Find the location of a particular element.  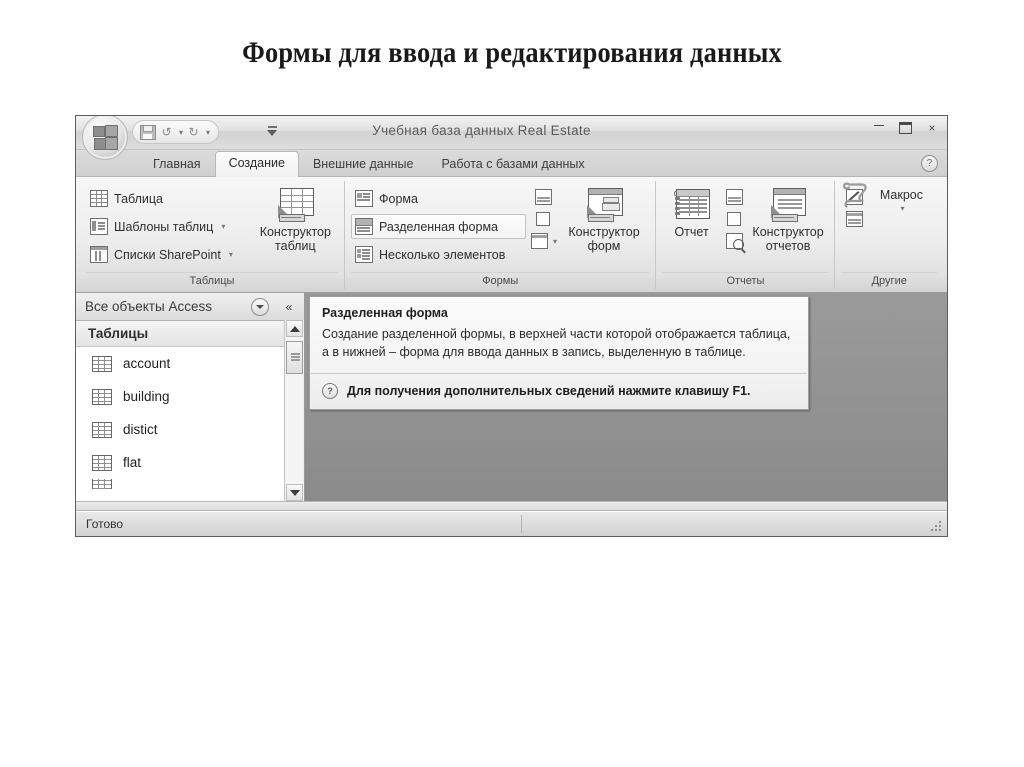

button-split-form: Разделенная форма is located at coordinates (438, 226).